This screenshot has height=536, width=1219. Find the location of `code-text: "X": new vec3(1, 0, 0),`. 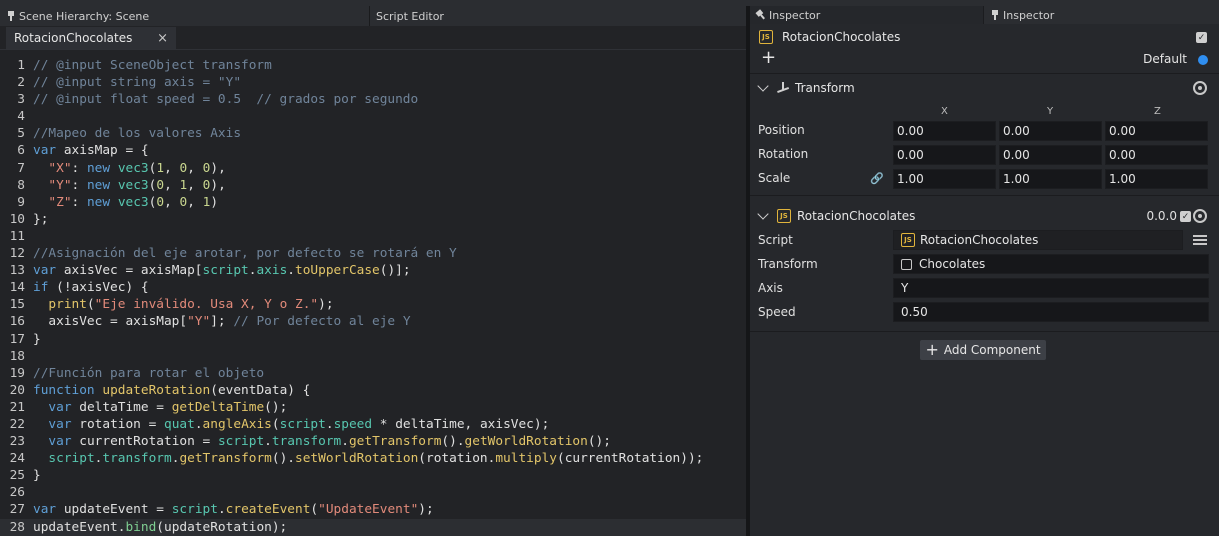

code-text: "X": new vec3(1, 0, 0), is located at coordinates (129, 168).